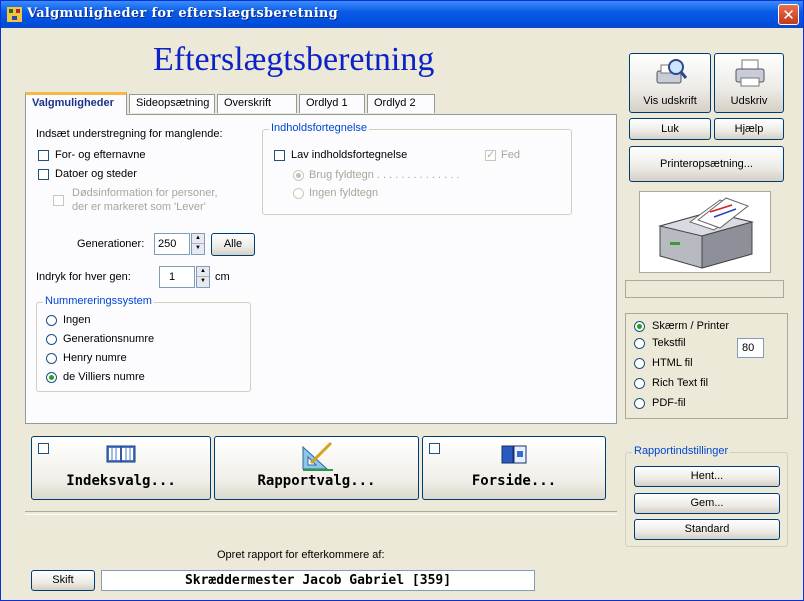  Describe the element at coordinates (332, 103) in the screenshot. I see `tab-ordlyd-1: Ordlyd 1` at that location.